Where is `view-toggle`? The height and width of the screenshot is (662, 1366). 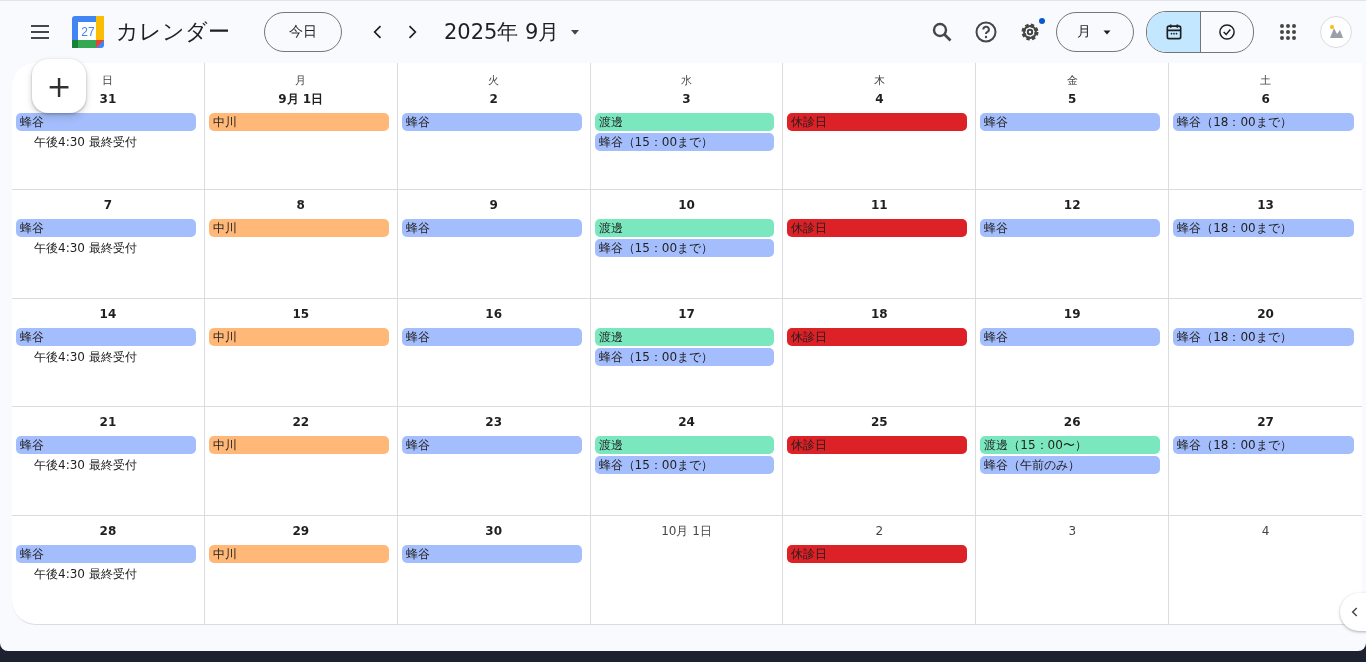 view-toggle is located at coordinates (1173, 32).